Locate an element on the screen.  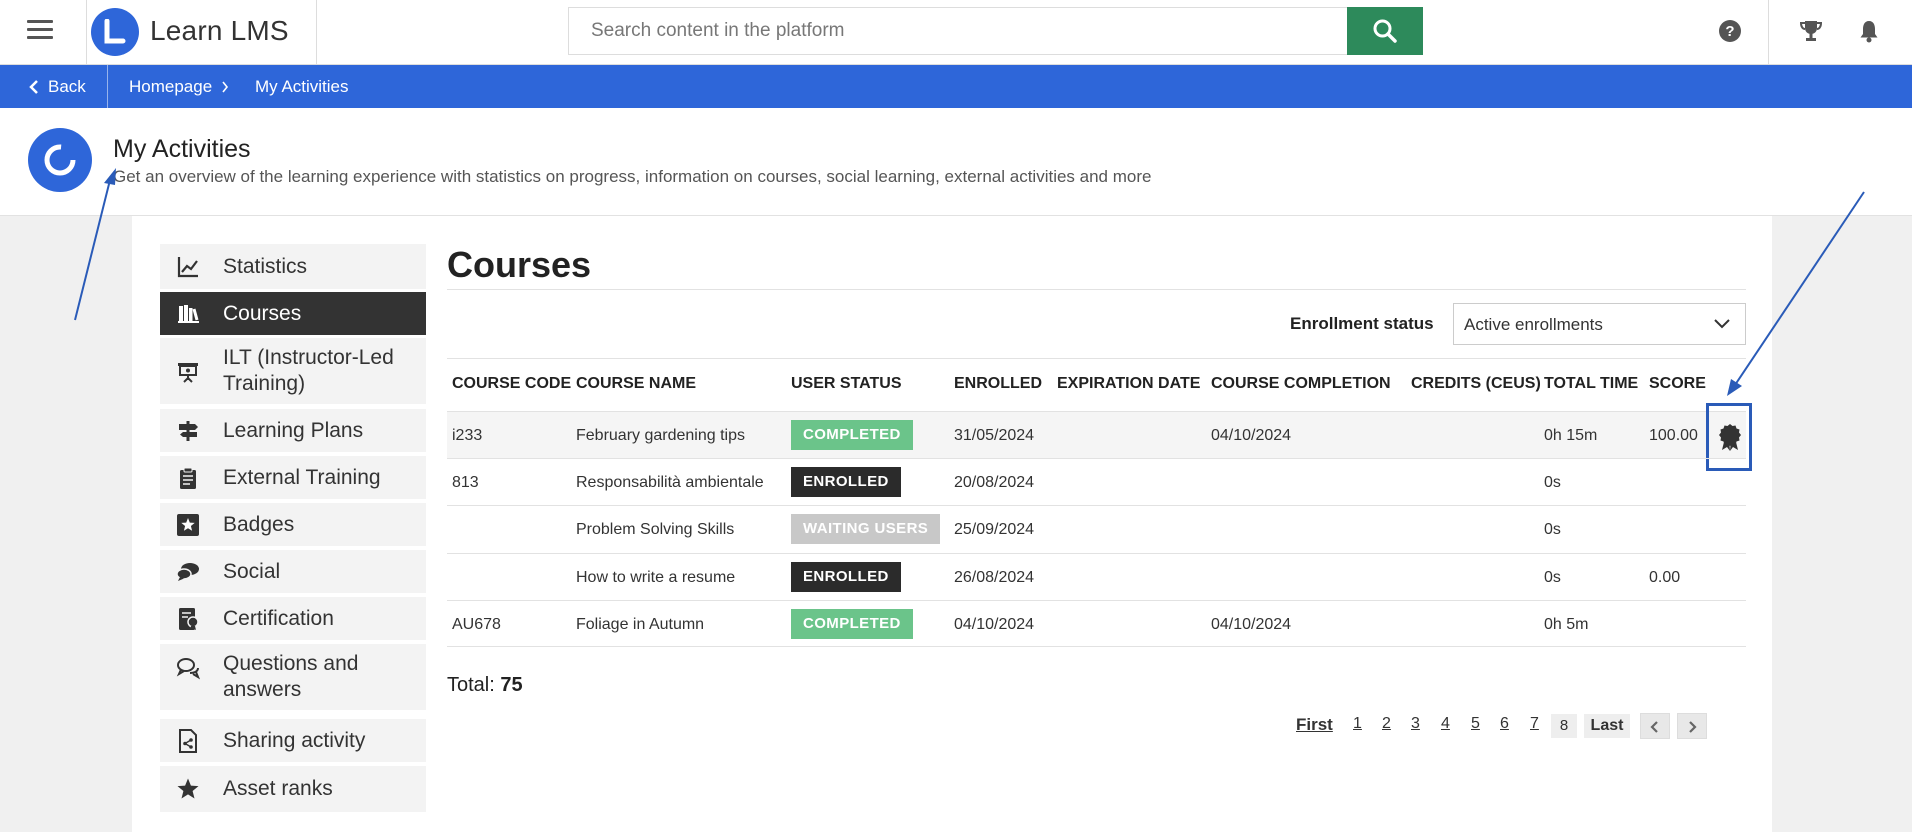
sidebar-item-external-training: External Training is located at coordinates (293, 477).